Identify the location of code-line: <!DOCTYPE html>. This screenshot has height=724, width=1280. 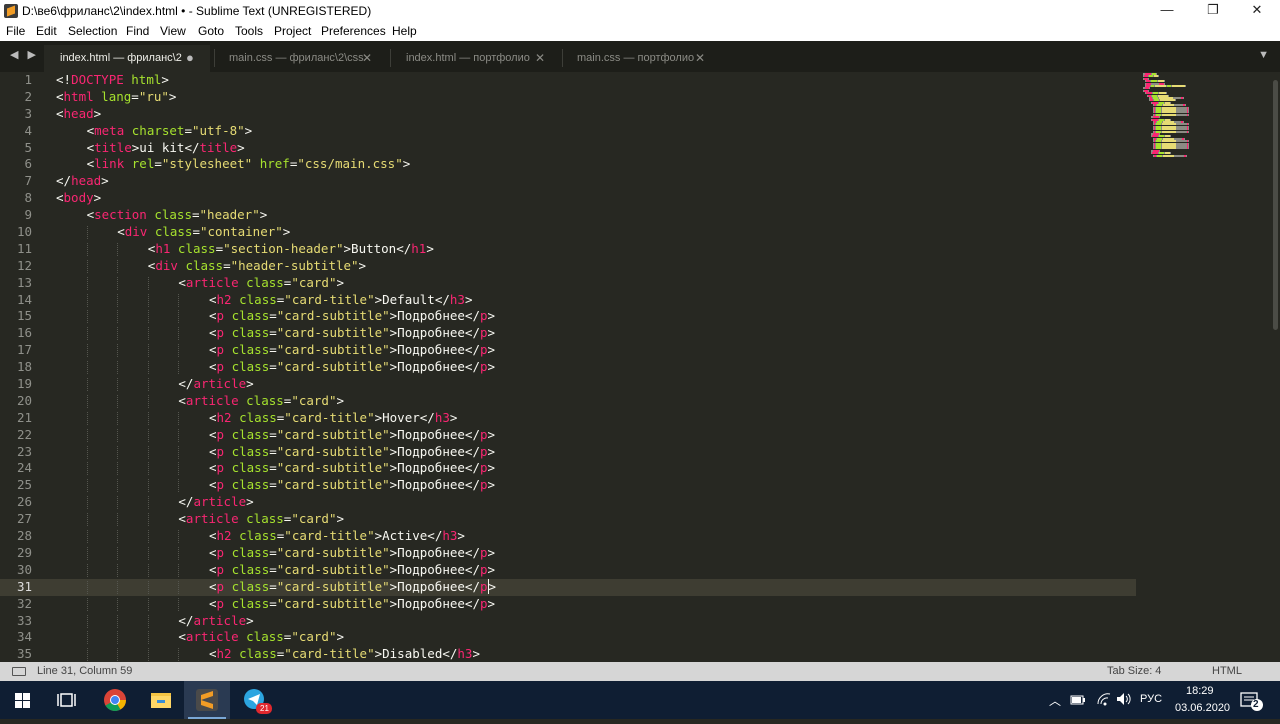
(596, 80).